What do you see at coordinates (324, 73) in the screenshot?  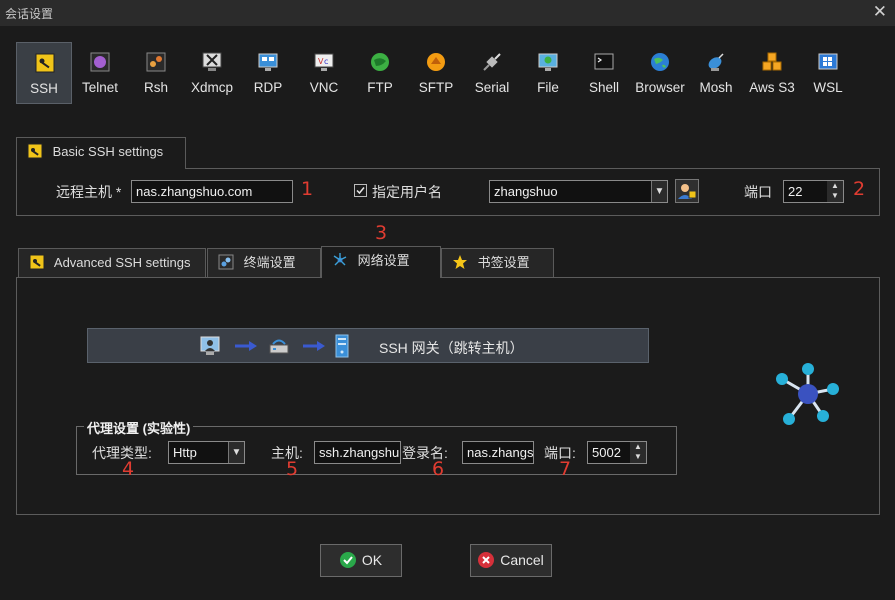 I see `protocol-vnc: Vc VNC` at bounding box center [324, 73].